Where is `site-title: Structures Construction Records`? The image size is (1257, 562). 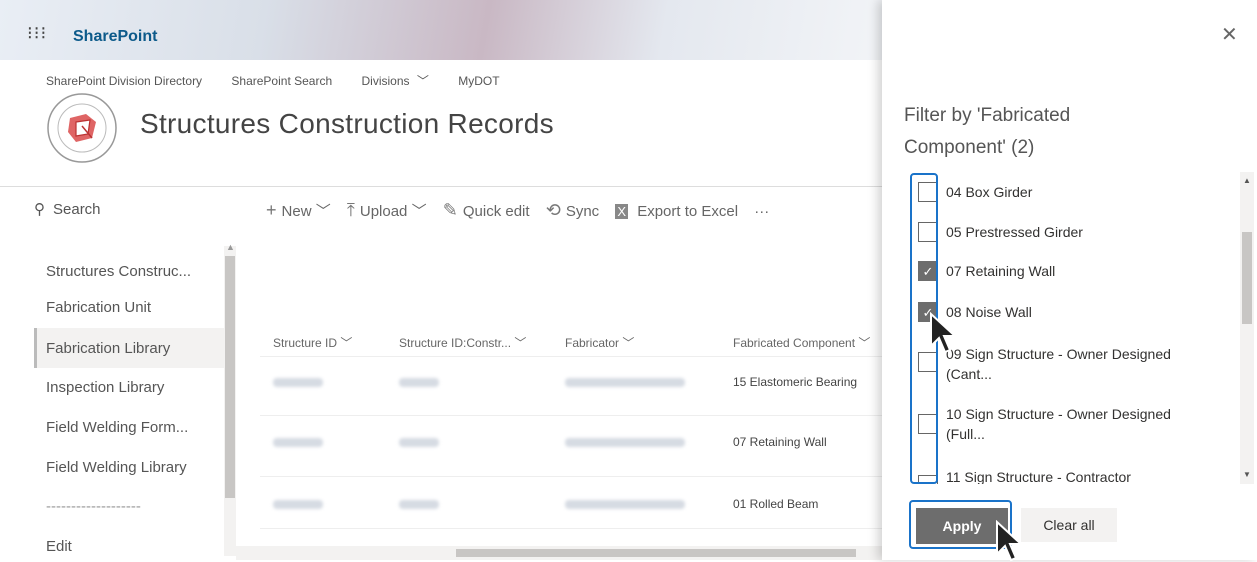 site-title: Structures Construction Records is located at coordinates (347, 124).